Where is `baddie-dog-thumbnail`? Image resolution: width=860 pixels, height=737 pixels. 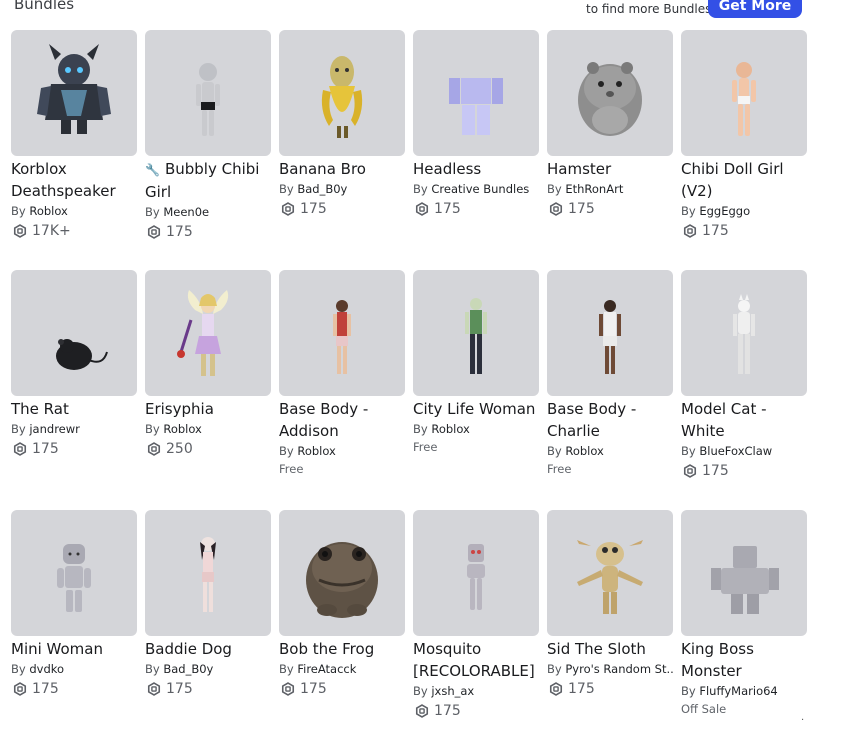
baddie-dog-thumbnail is located at coordinates (208, 573).